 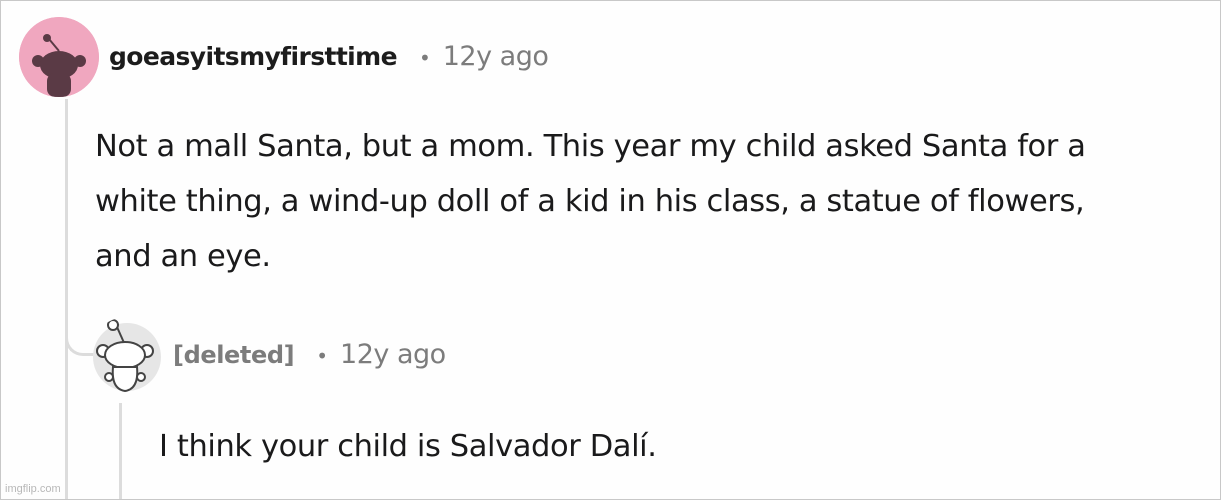 What do you see at coordinates (679, 446) in the screenshot?
I see `reply-body: I think your child is Salvador Dalí.` at bounding box center [679, 446].